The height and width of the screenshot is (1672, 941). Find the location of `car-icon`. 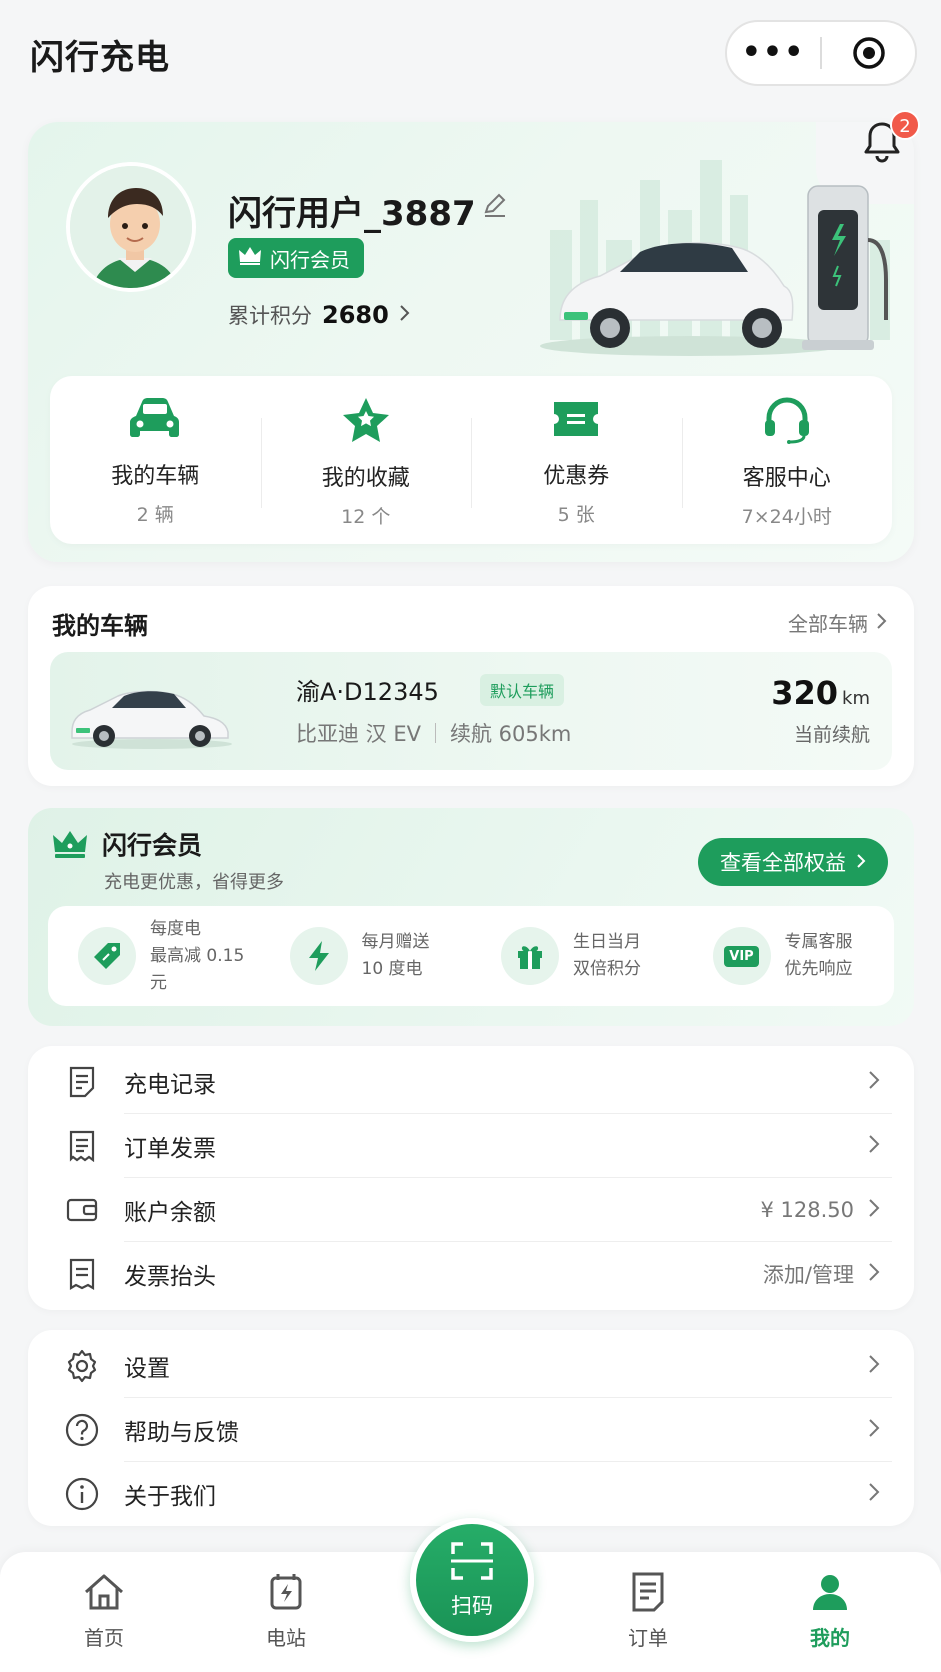

car-icon is located at coordinates (155, 421).